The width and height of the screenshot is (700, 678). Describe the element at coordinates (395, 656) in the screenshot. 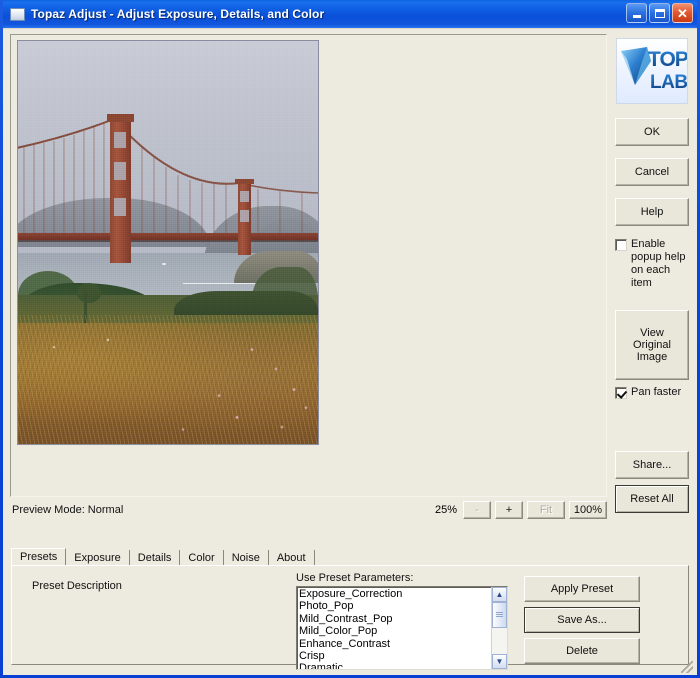

I see `list-item: Crisp` at that location.